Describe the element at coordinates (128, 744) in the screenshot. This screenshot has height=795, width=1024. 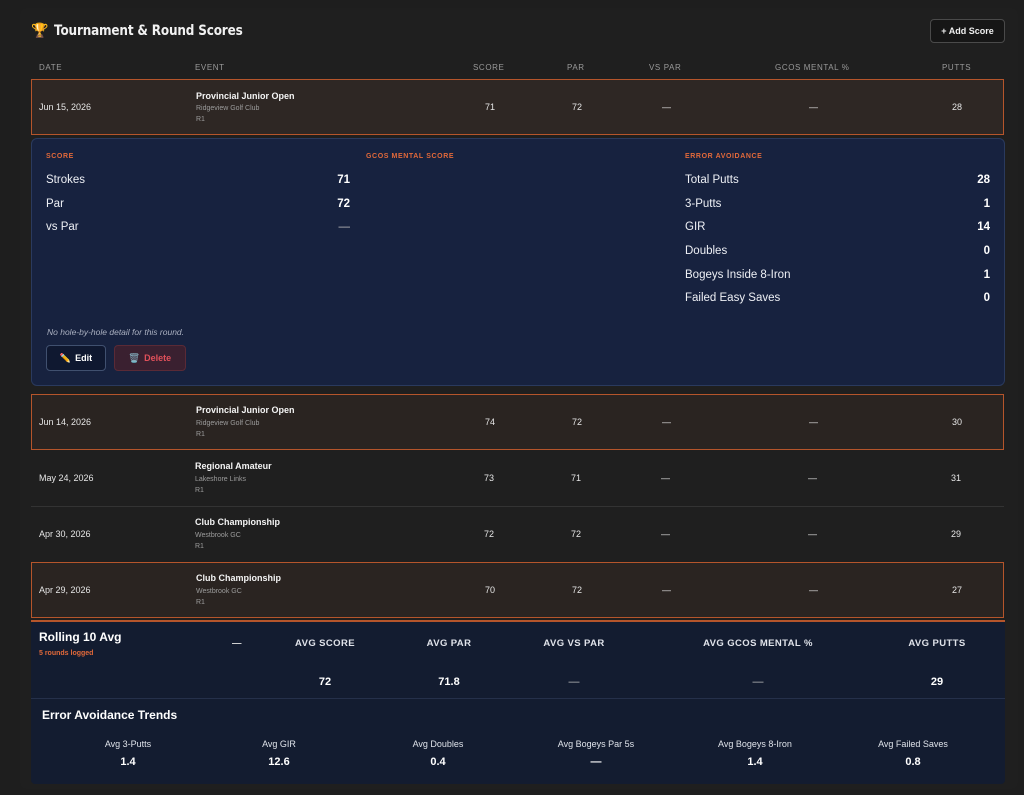
I see `trend-label-3-putts: Avg 3-Putts` at that location.